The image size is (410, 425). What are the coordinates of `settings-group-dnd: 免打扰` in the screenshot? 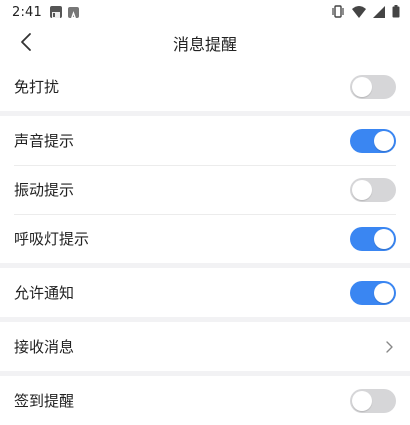 It's located at (205, 86).